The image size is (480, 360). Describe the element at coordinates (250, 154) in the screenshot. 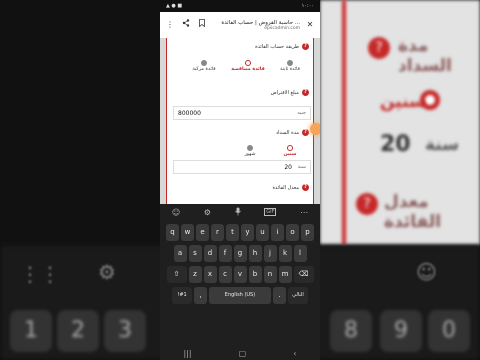

I see `period-option-label: شهور` at that location.